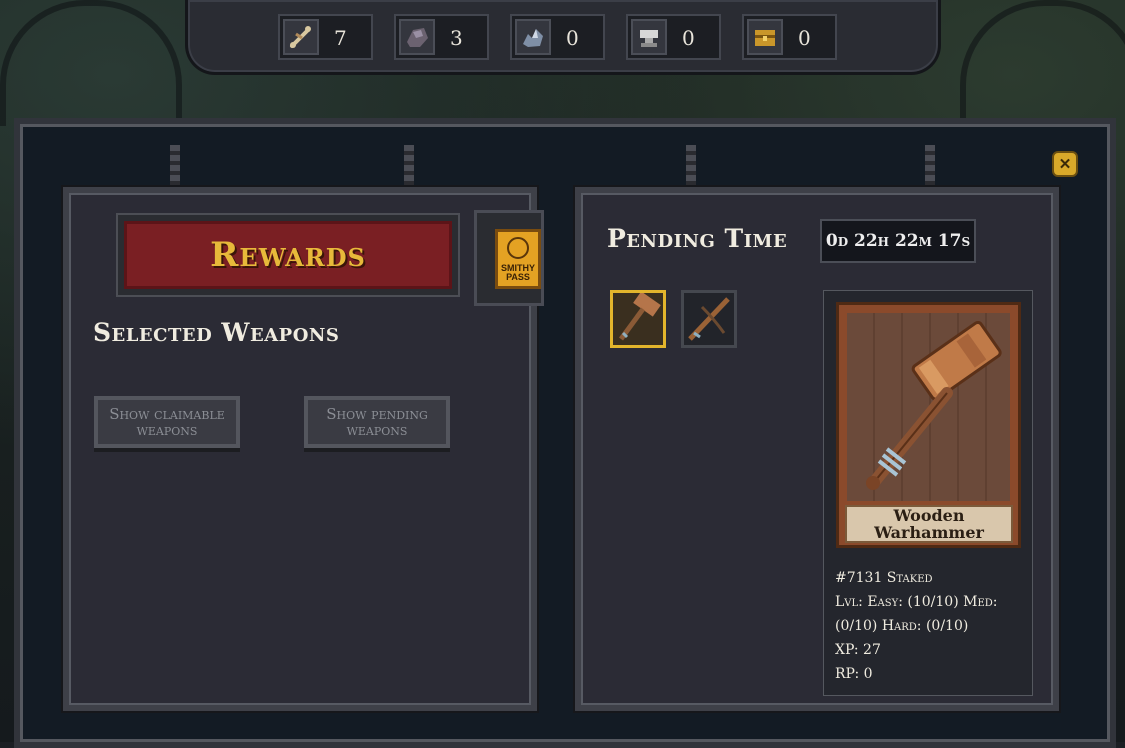 This screenshot has width=1125, height=748. Describe the element at coordinates (533, 37) in the screenshot. I see `crystal-icon` at that location.